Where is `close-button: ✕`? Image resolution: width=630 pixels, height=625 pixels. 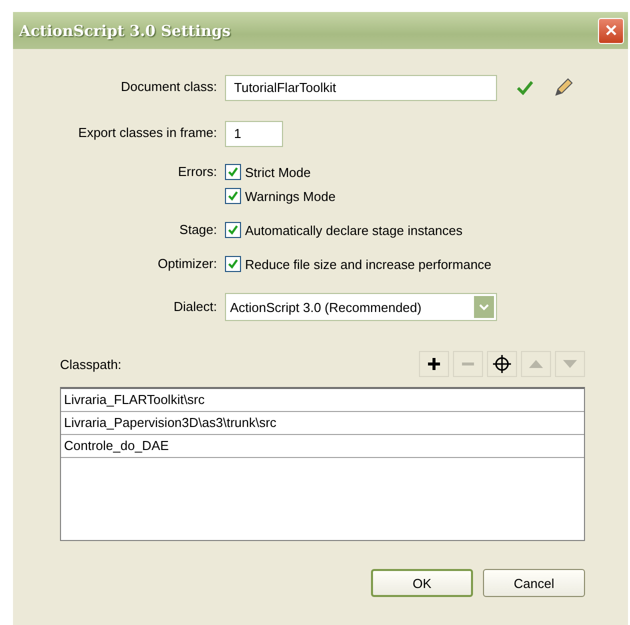
close-button: ✕ is located at coordinates (611, 31).